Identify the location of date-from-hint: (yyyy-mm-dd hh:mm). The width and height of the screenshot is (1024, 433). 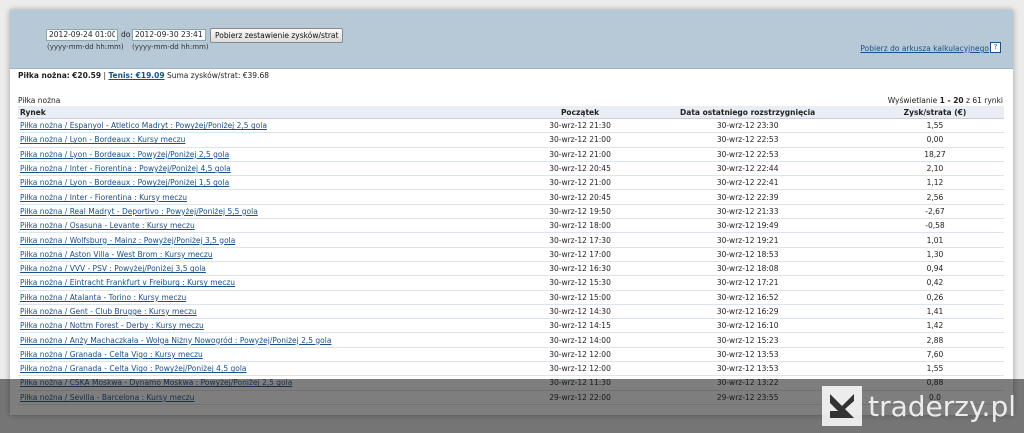
(85, 47).